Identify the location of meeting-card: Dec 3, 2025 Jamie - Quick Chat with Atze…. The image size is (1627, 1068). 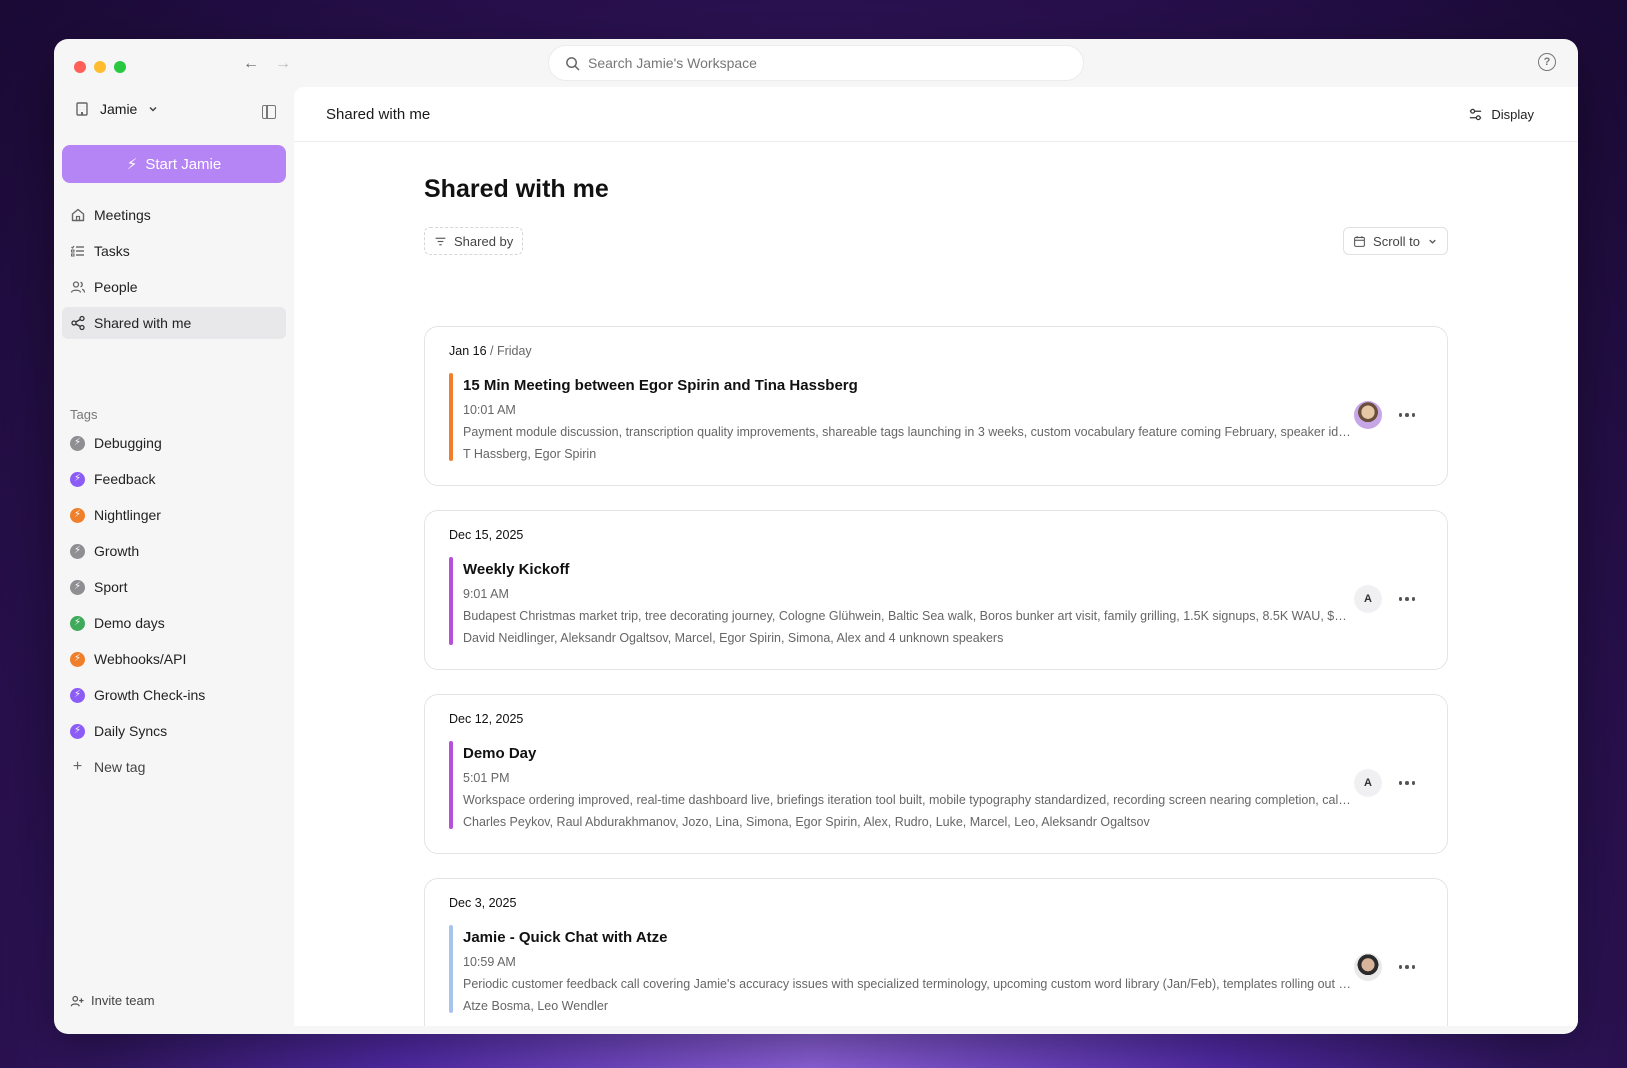
(936, 952).